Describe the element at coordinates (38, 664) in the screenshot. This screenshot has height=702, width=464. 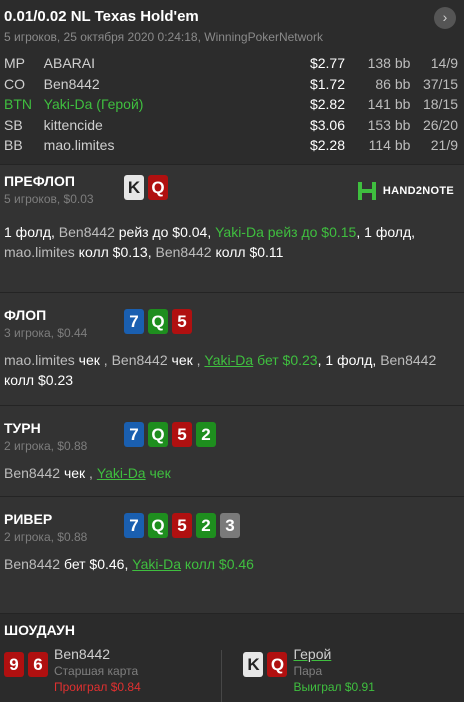
I see `card: 6` at that location.